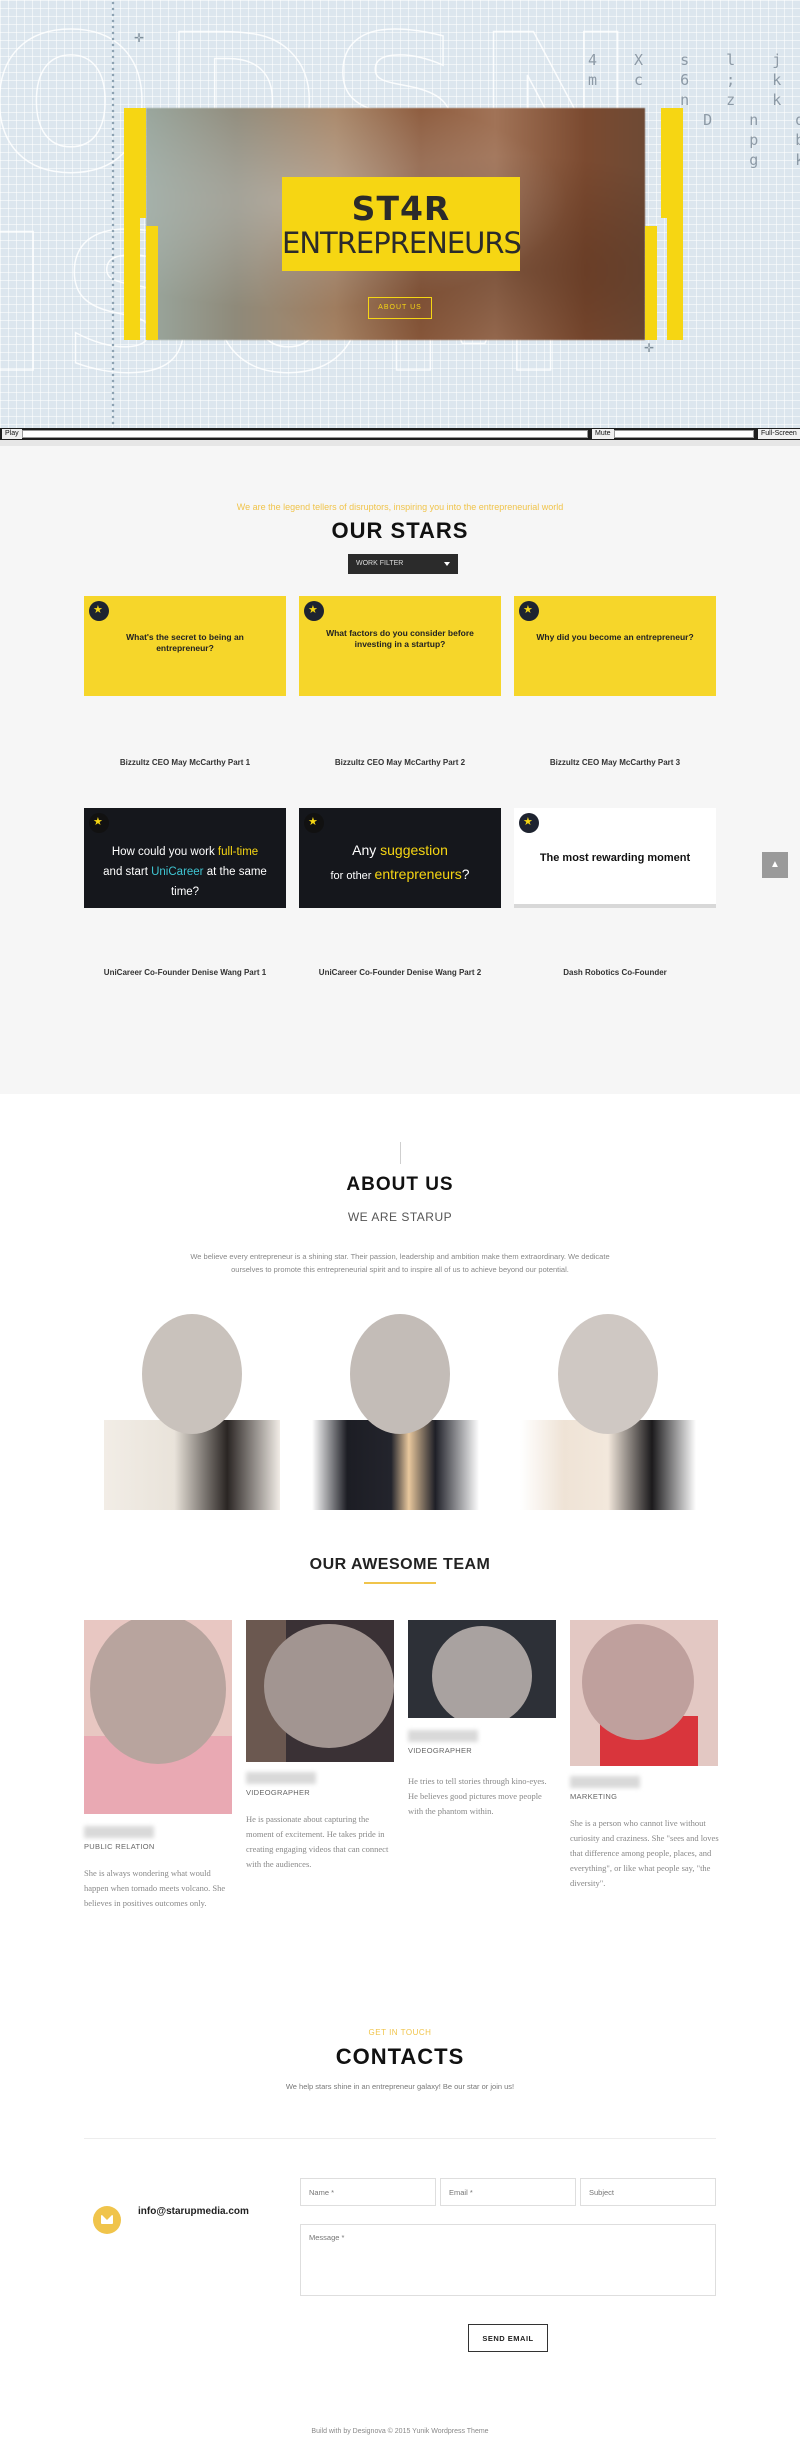 This screenshot has width=800, height=2464. What do you see at coordinates (648, 2192) in the screenshot?
I see `subject-input` at bounding box center [648, 2192].